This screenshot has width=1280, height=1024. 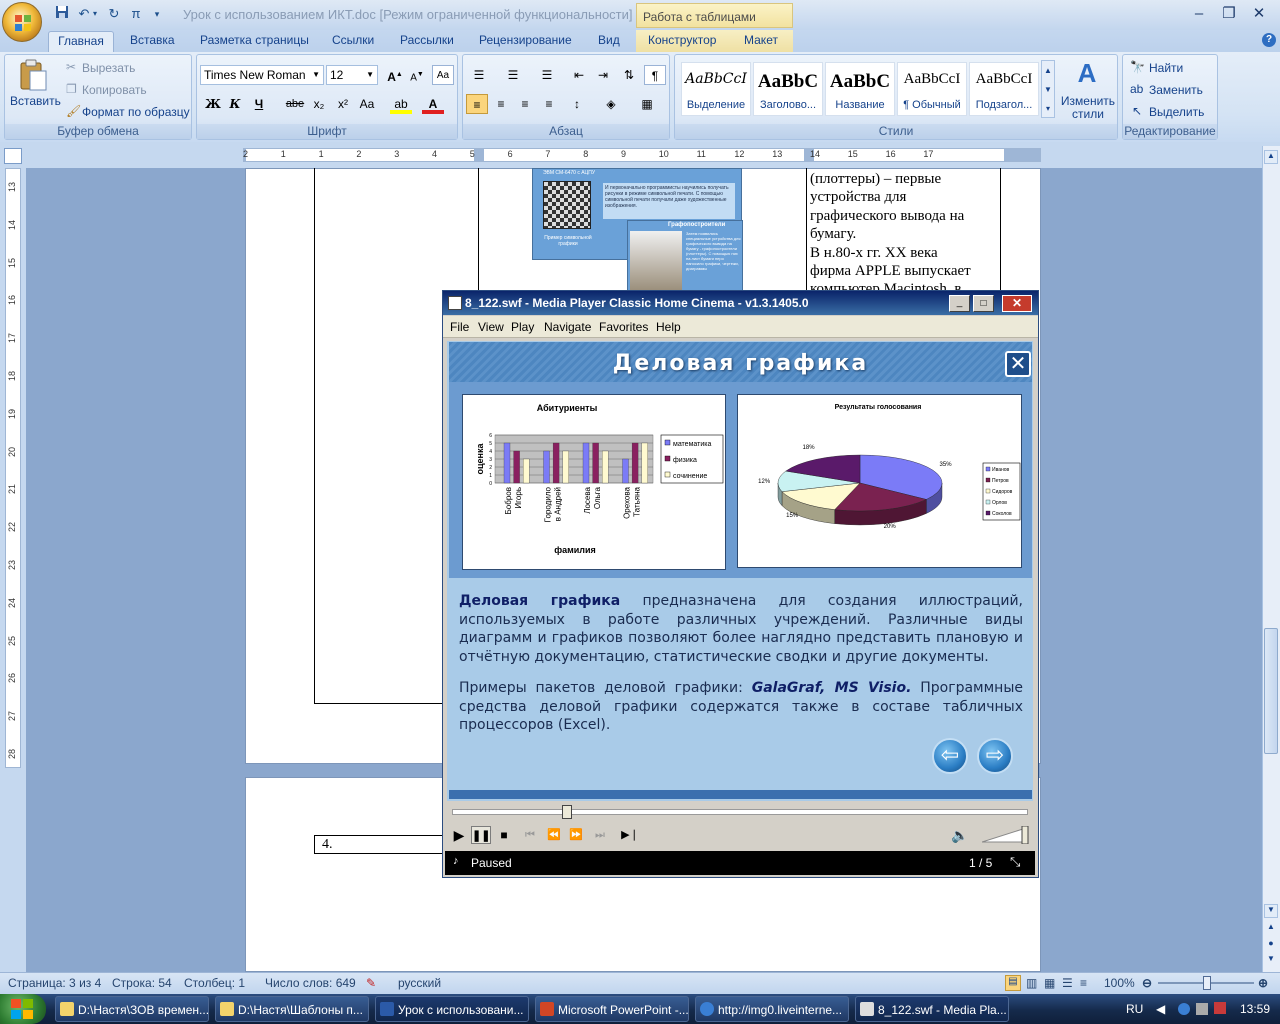 What do you see at coordinates (114, 14) in the screenshot?
I see `redo-icon: ↻` at bounding box center [114, 14].